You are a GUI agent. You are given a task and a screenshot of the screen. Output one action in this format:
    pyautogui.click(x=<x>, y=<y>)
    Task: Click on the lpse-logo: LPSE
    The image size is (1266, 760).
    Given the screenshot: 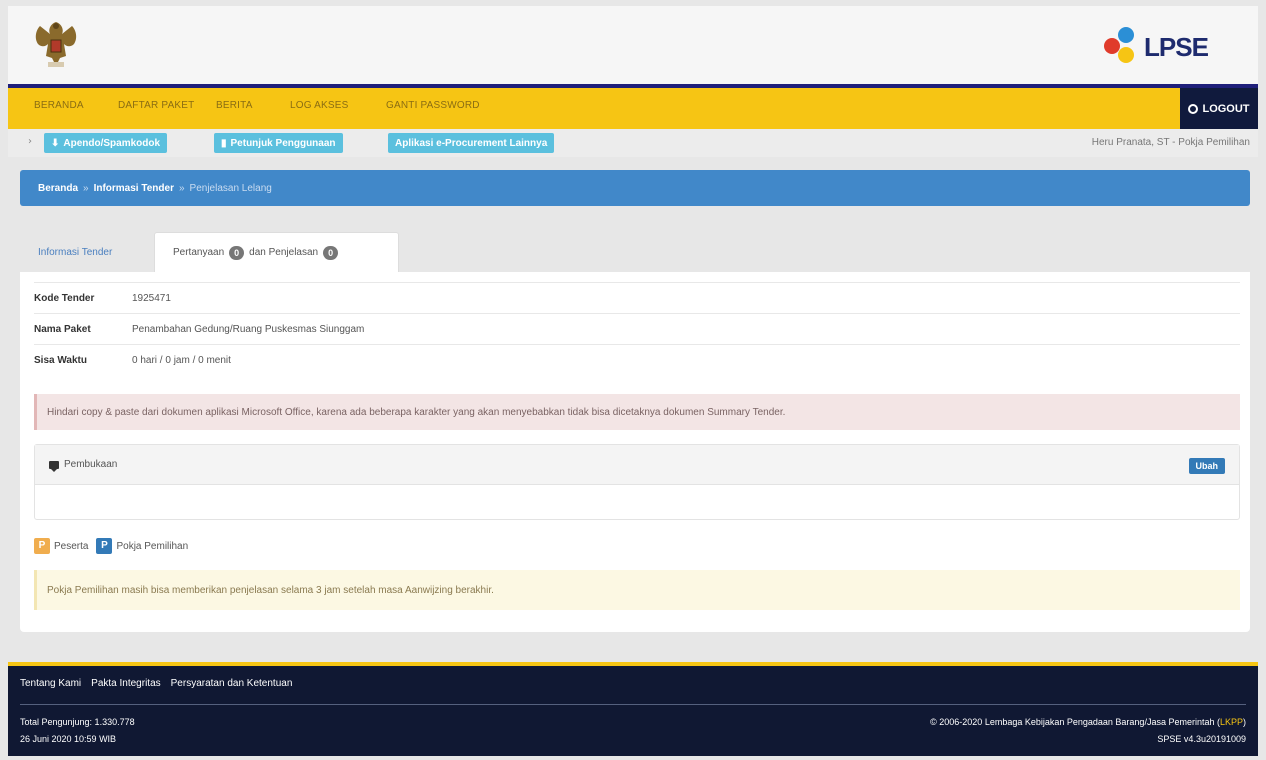 What is the action you would take?
    pyautogui.click(x=1168, y=46)
    